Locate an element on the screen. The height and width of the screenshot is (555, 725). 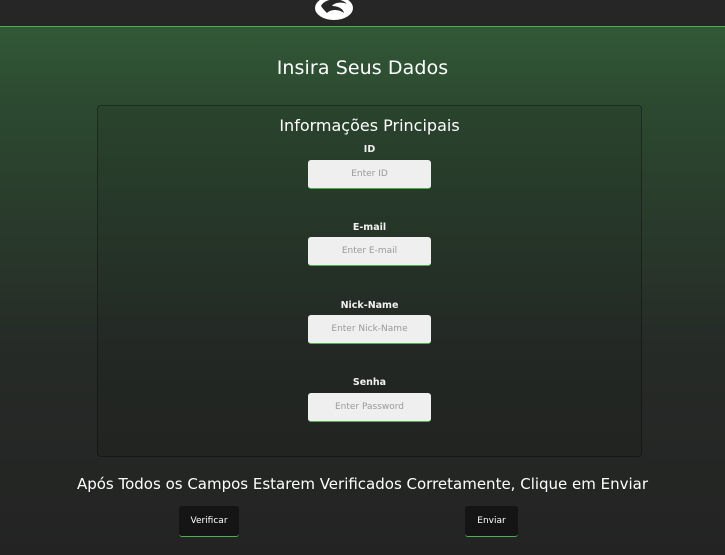
verify-button: Verificar is located at coordinates (209, 521).